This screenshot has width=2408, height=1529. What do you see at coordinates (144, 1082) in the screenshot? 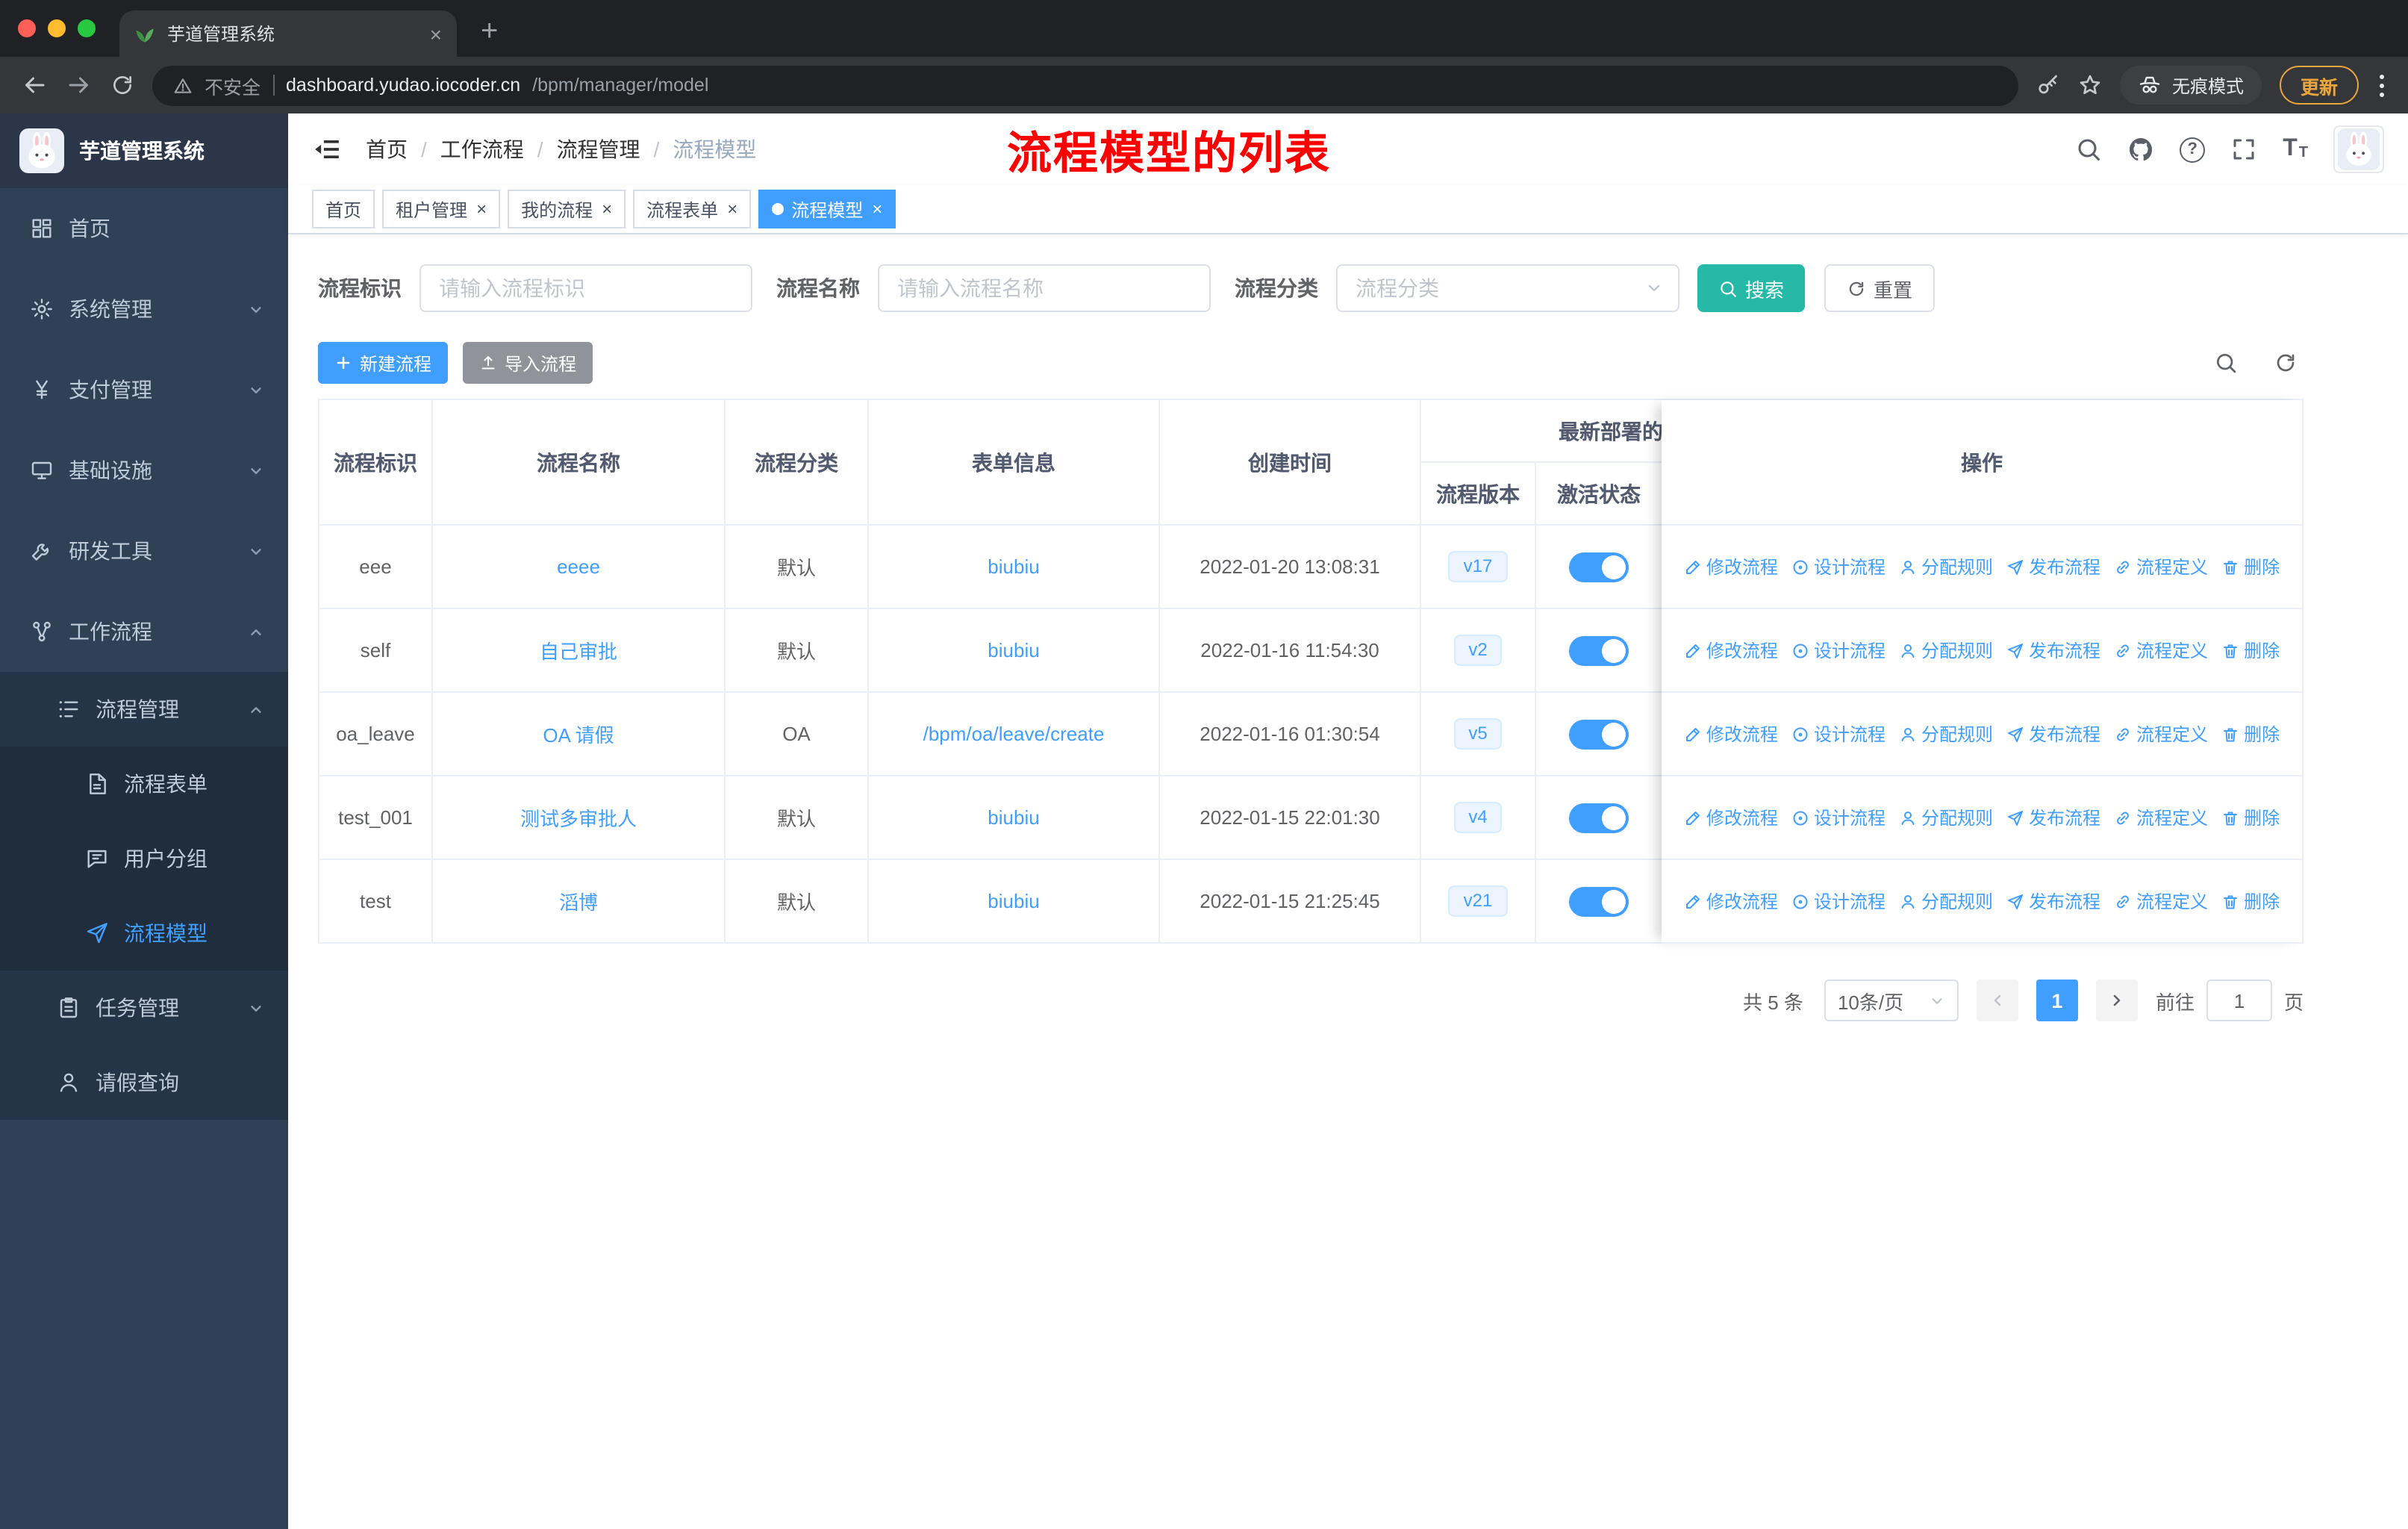
I see `sidebar-item-leave-query: 请假查询` at bounding box center [144, 1082].